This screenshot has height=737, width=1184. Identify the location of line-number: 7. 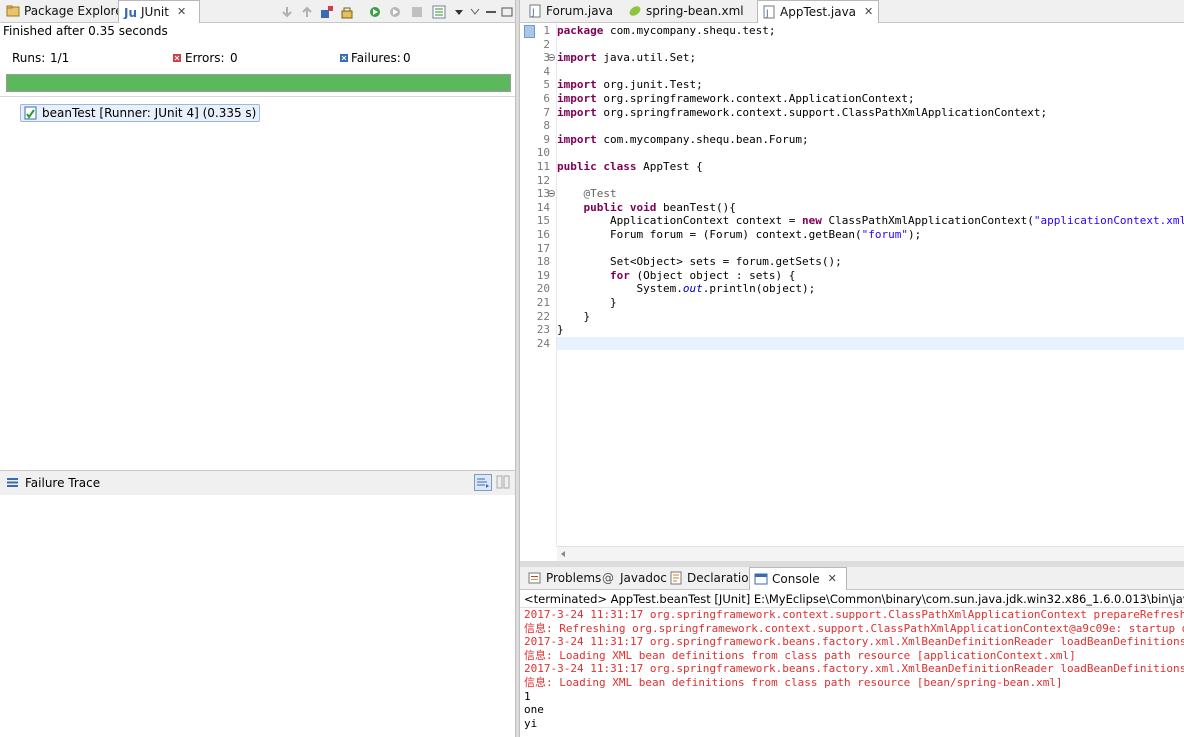
(546, 112).